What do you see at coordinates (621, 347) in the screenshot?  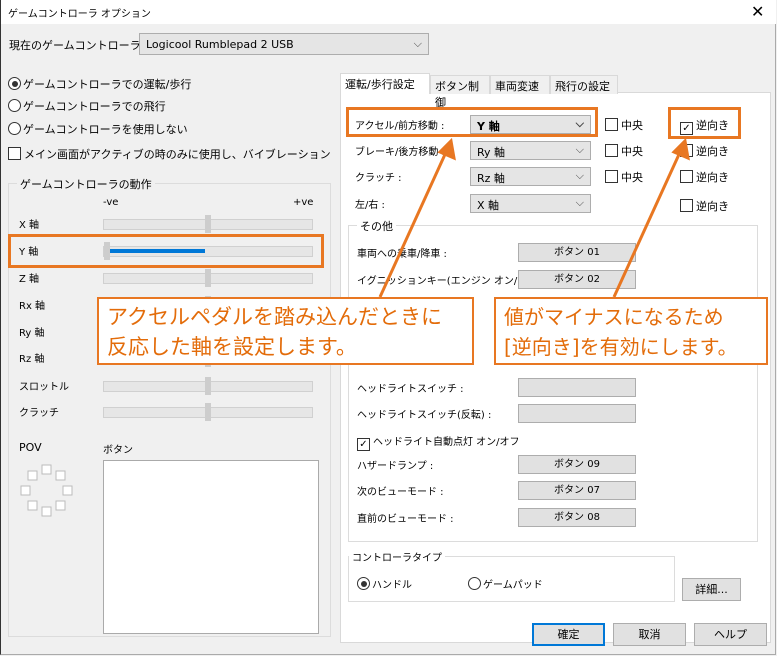 I see `callout-line: [逆向き]を有効にします。` at bounding box center [621, 347].